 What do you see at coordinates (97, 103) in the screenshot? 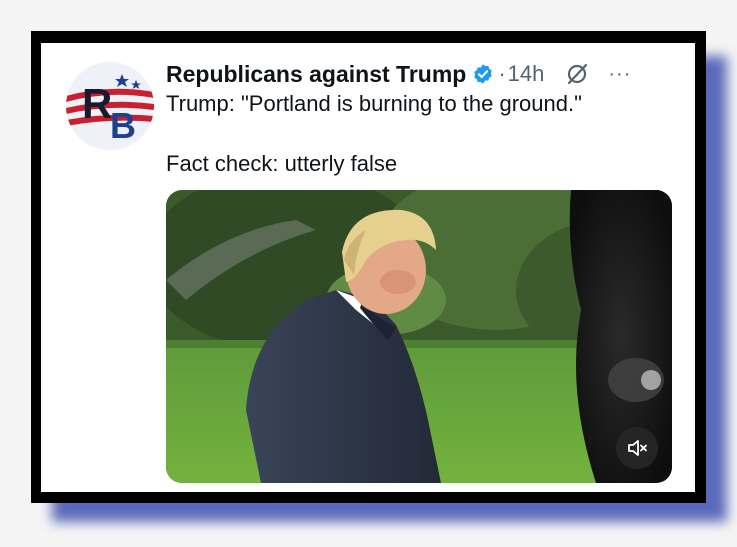
I see `svg-text: R` at bounding box center [97, 103].